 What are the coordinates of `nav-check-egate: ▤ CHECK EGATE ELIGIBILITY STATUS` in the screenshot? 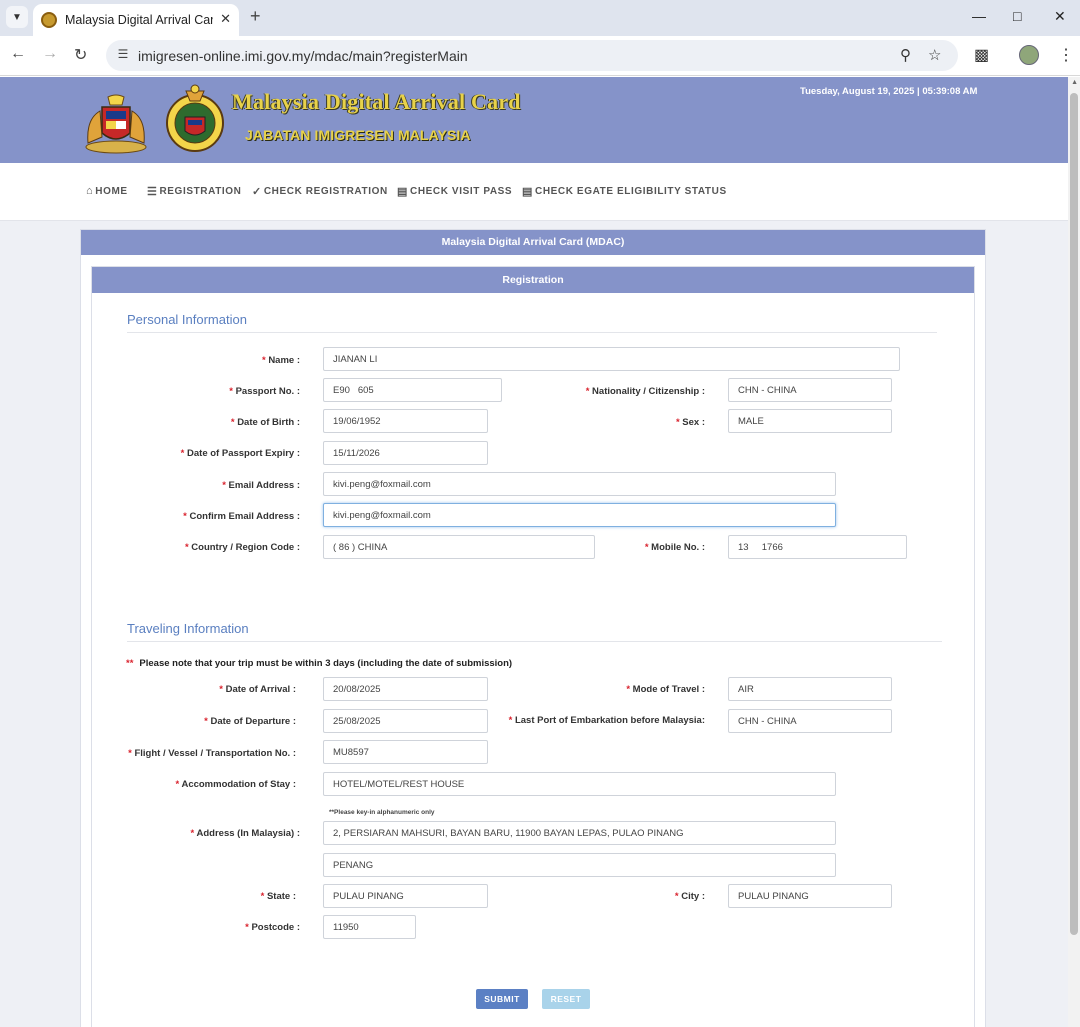 It's located at (624, 191).